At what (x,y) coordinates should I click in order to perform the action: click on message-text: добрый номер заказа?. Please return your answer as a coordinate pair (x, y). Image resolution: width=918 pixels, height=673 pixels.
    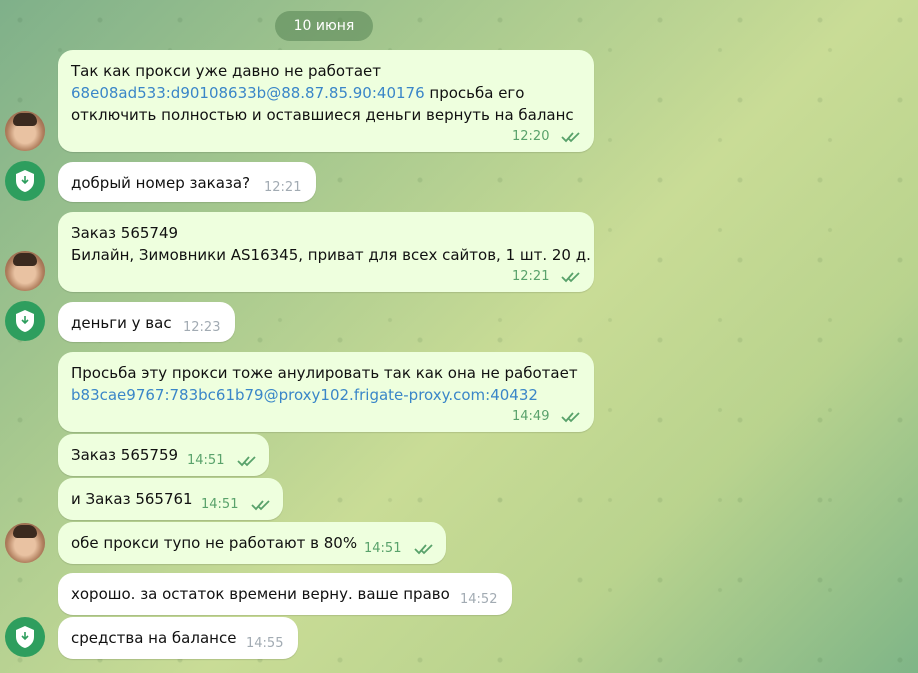
    Looking at the image, I should click on (161, 183).